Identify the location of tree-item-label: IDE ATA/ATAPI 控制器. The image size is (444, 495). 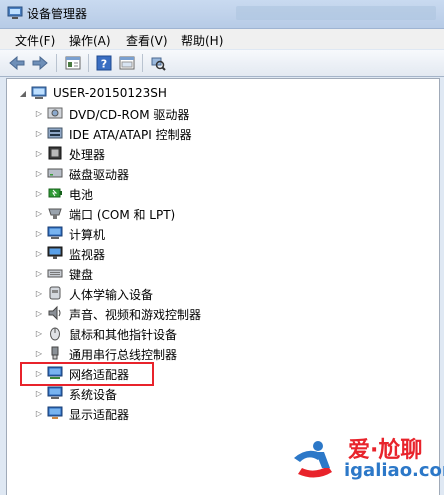
(130, 135).